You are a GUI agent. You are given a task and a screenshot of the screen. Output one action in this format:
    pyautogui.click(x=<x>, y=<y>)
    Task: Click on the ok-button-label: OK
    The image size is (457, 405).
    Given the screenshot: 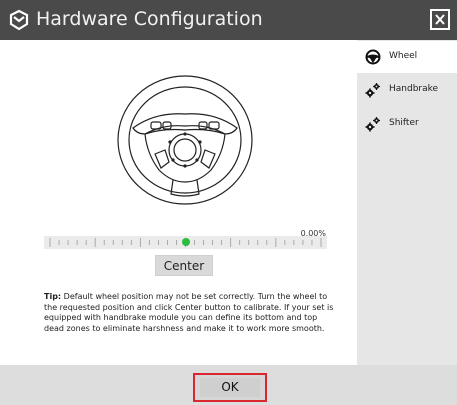 What is the action you would take?
    pyautogui.click(x=230, y=387)
    